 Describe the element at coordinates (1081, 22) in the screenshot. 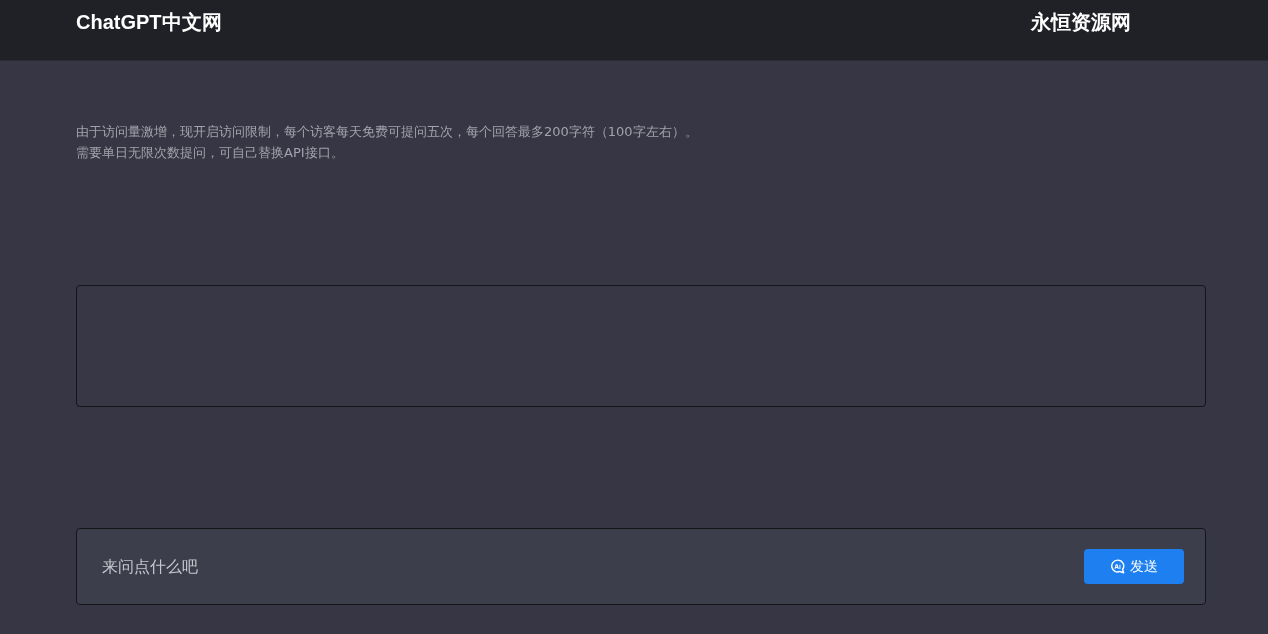

I see `header-link: 永恒资源网` at that location.